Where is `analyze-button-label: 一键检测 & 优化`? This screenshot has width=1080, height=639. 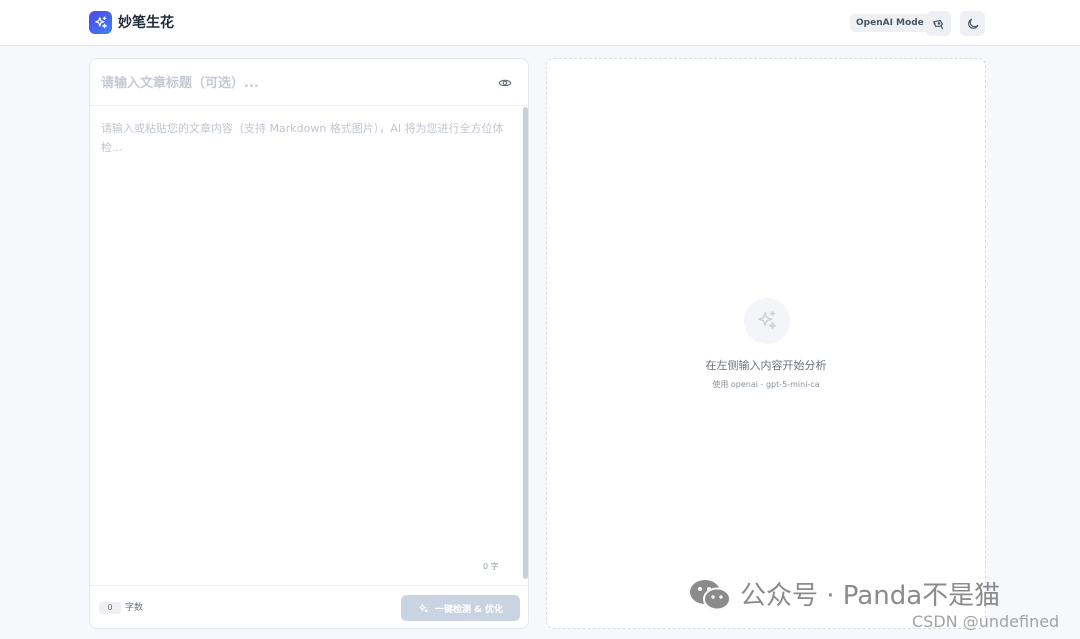 analyze-button-label: 一键检测 & 优化 is located at coordinates (469, 609).